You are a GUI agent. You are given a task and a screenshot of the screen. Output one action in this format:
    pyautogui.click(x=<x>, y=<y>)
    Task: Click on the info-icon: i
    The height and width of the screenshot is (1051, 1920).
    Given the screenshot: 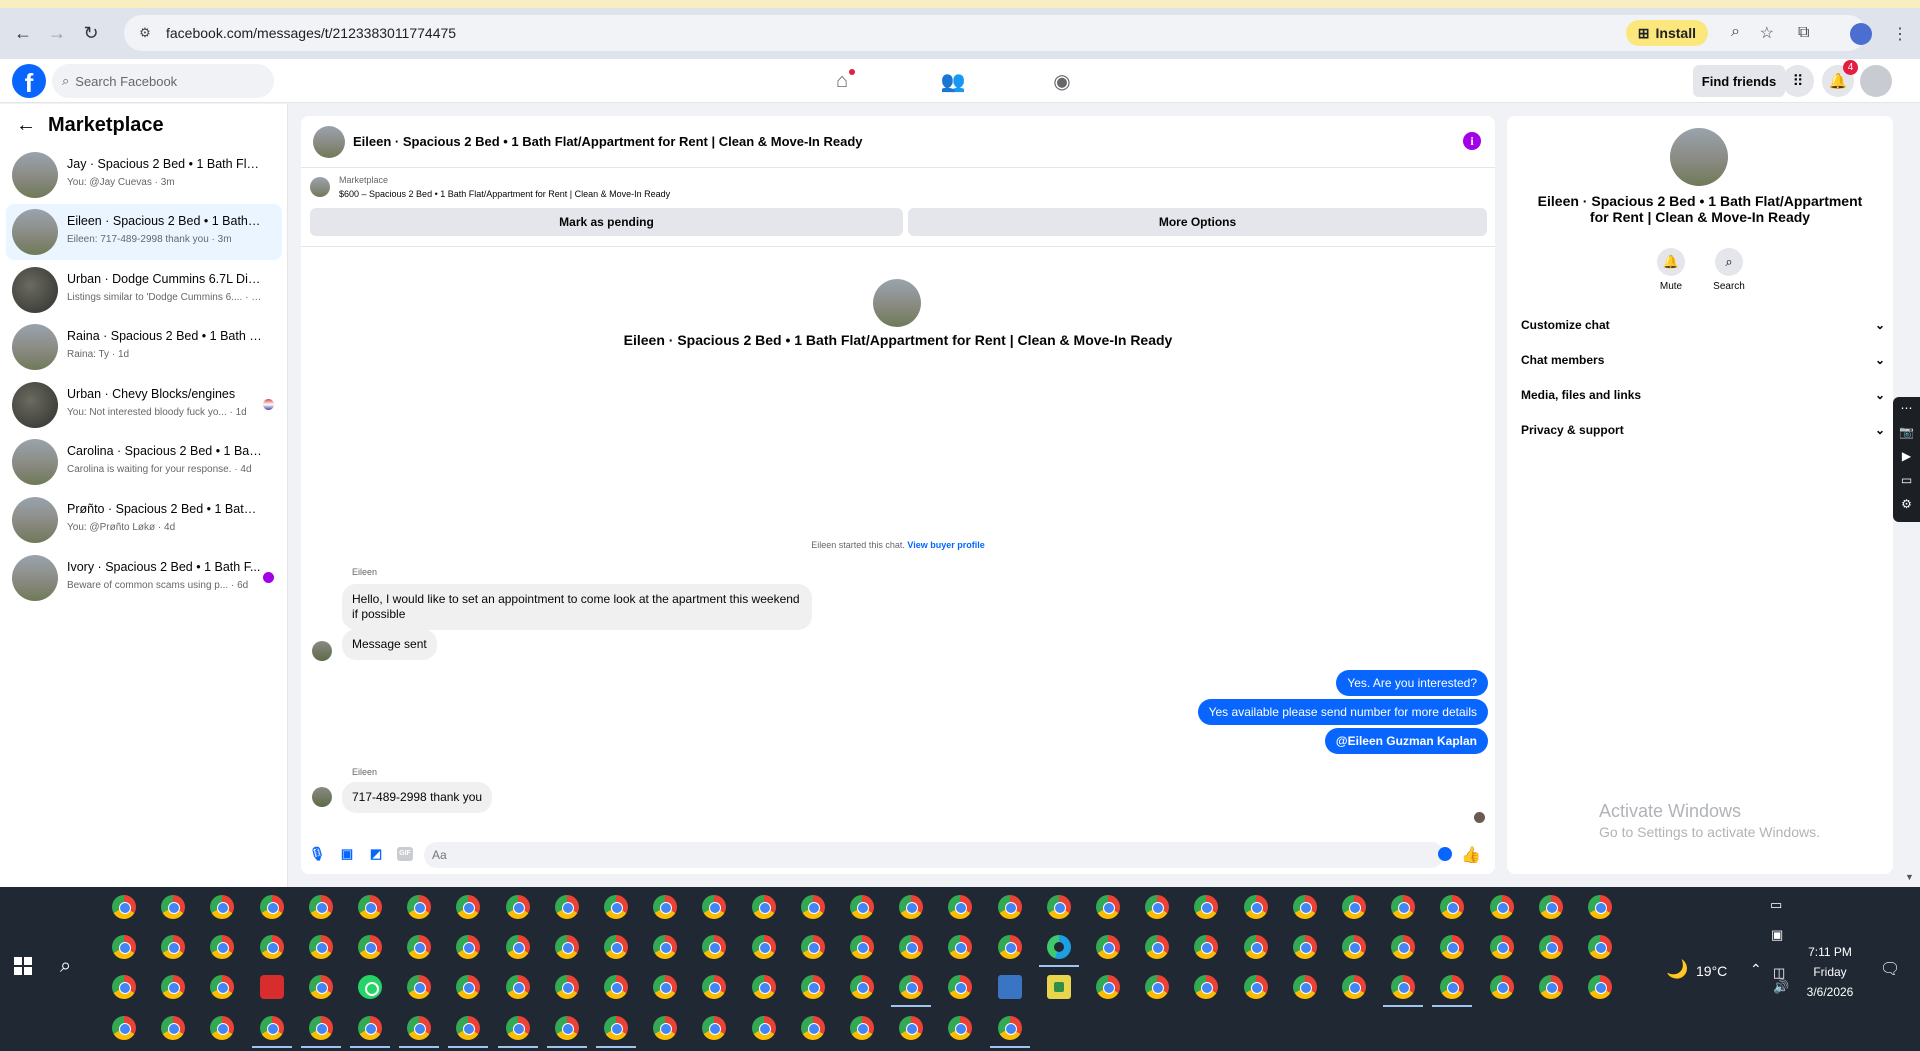 What is the action you would take?
    pyautogui.click(x=1472, y=141)
    